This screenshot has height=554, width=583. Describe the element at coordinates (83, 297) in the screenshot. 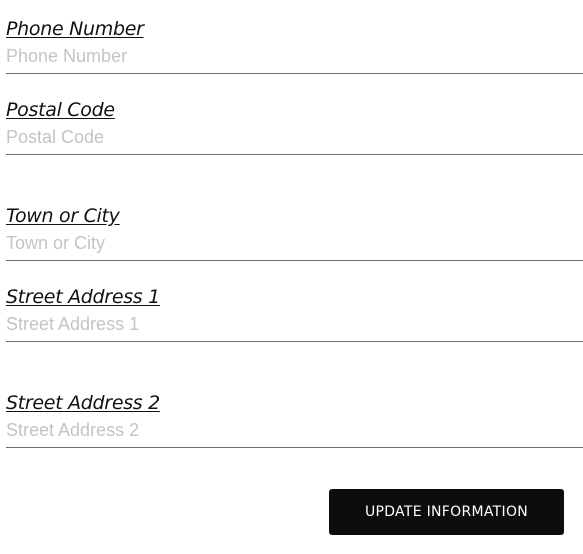

I see `street-address-1-label: Street Address 1` at that location.